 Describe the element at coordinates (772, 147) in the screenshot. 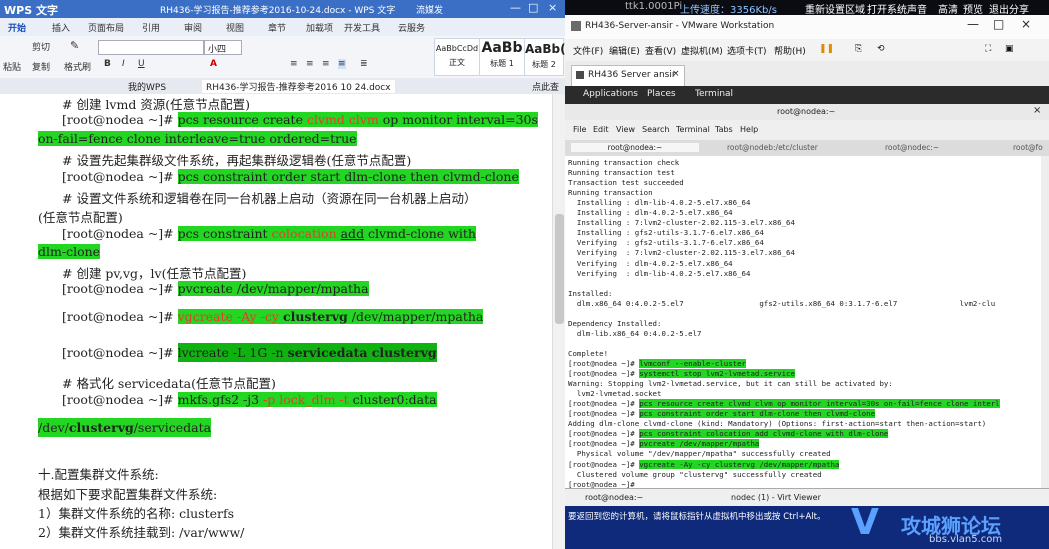

I see `term-tab: root@nodeb:/etc/cluster` at that location.